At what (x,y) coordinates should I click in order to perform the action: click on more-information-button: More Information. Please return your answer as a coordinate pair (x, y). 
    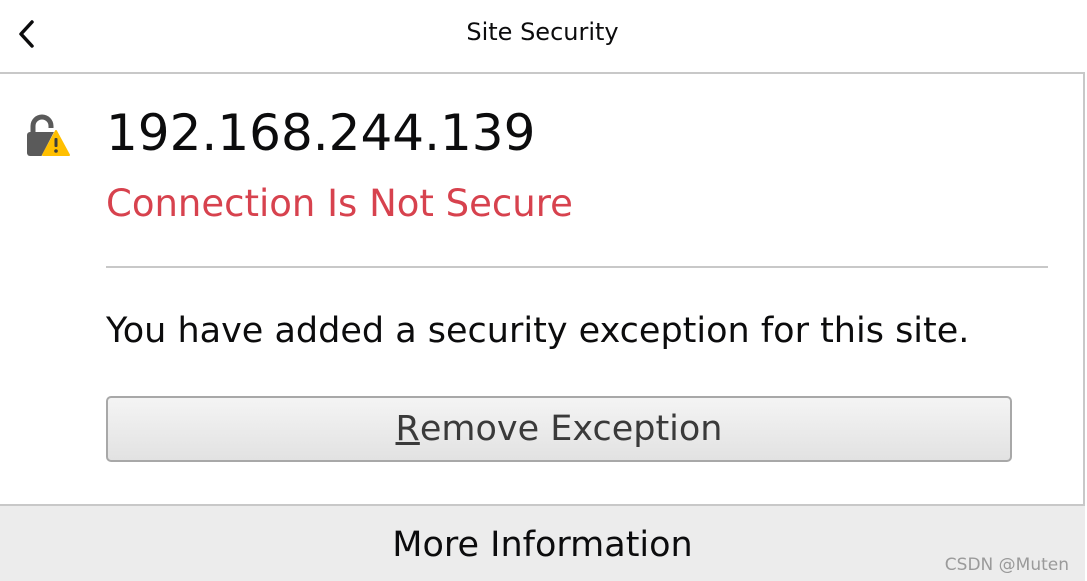
    Looking at the image, I should click on (542, 543).